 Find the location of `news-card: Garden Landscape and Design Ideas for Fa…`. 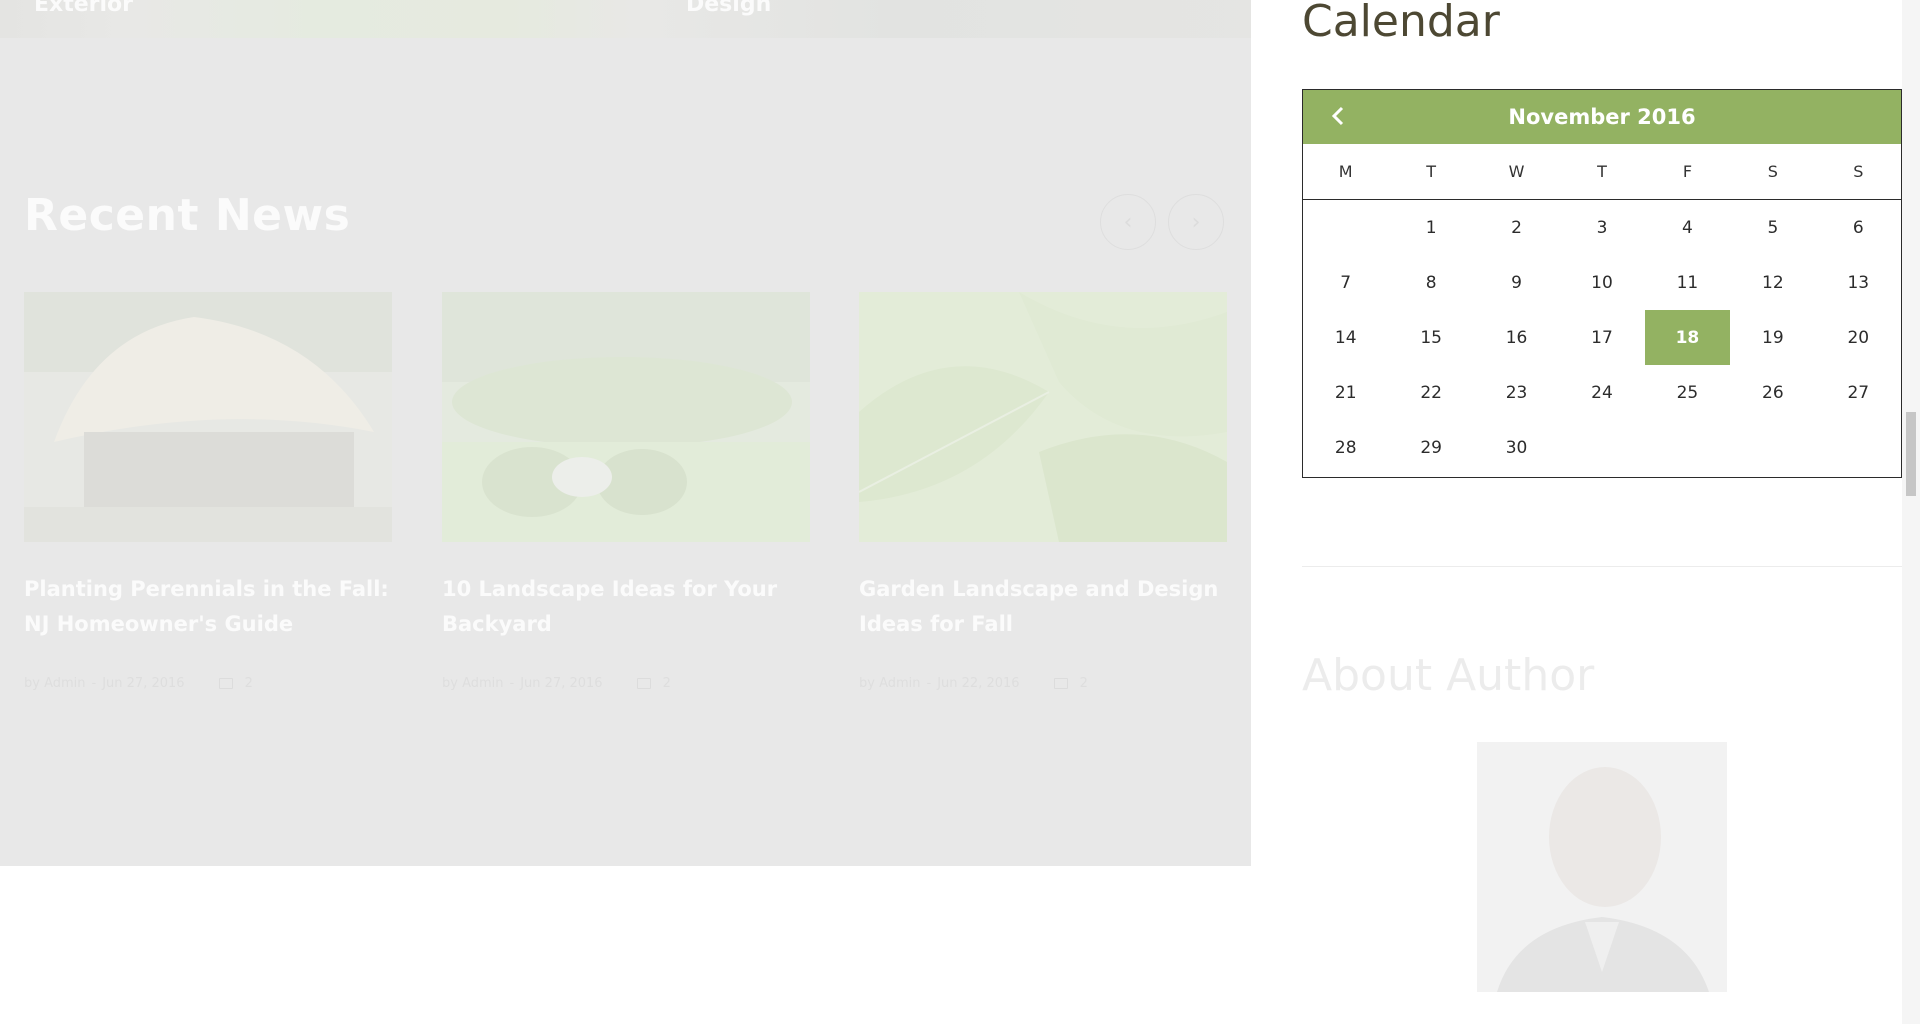

news-card: Garden Landscape and Design Ideas for Fa… is located at coordinates (1043, 491).